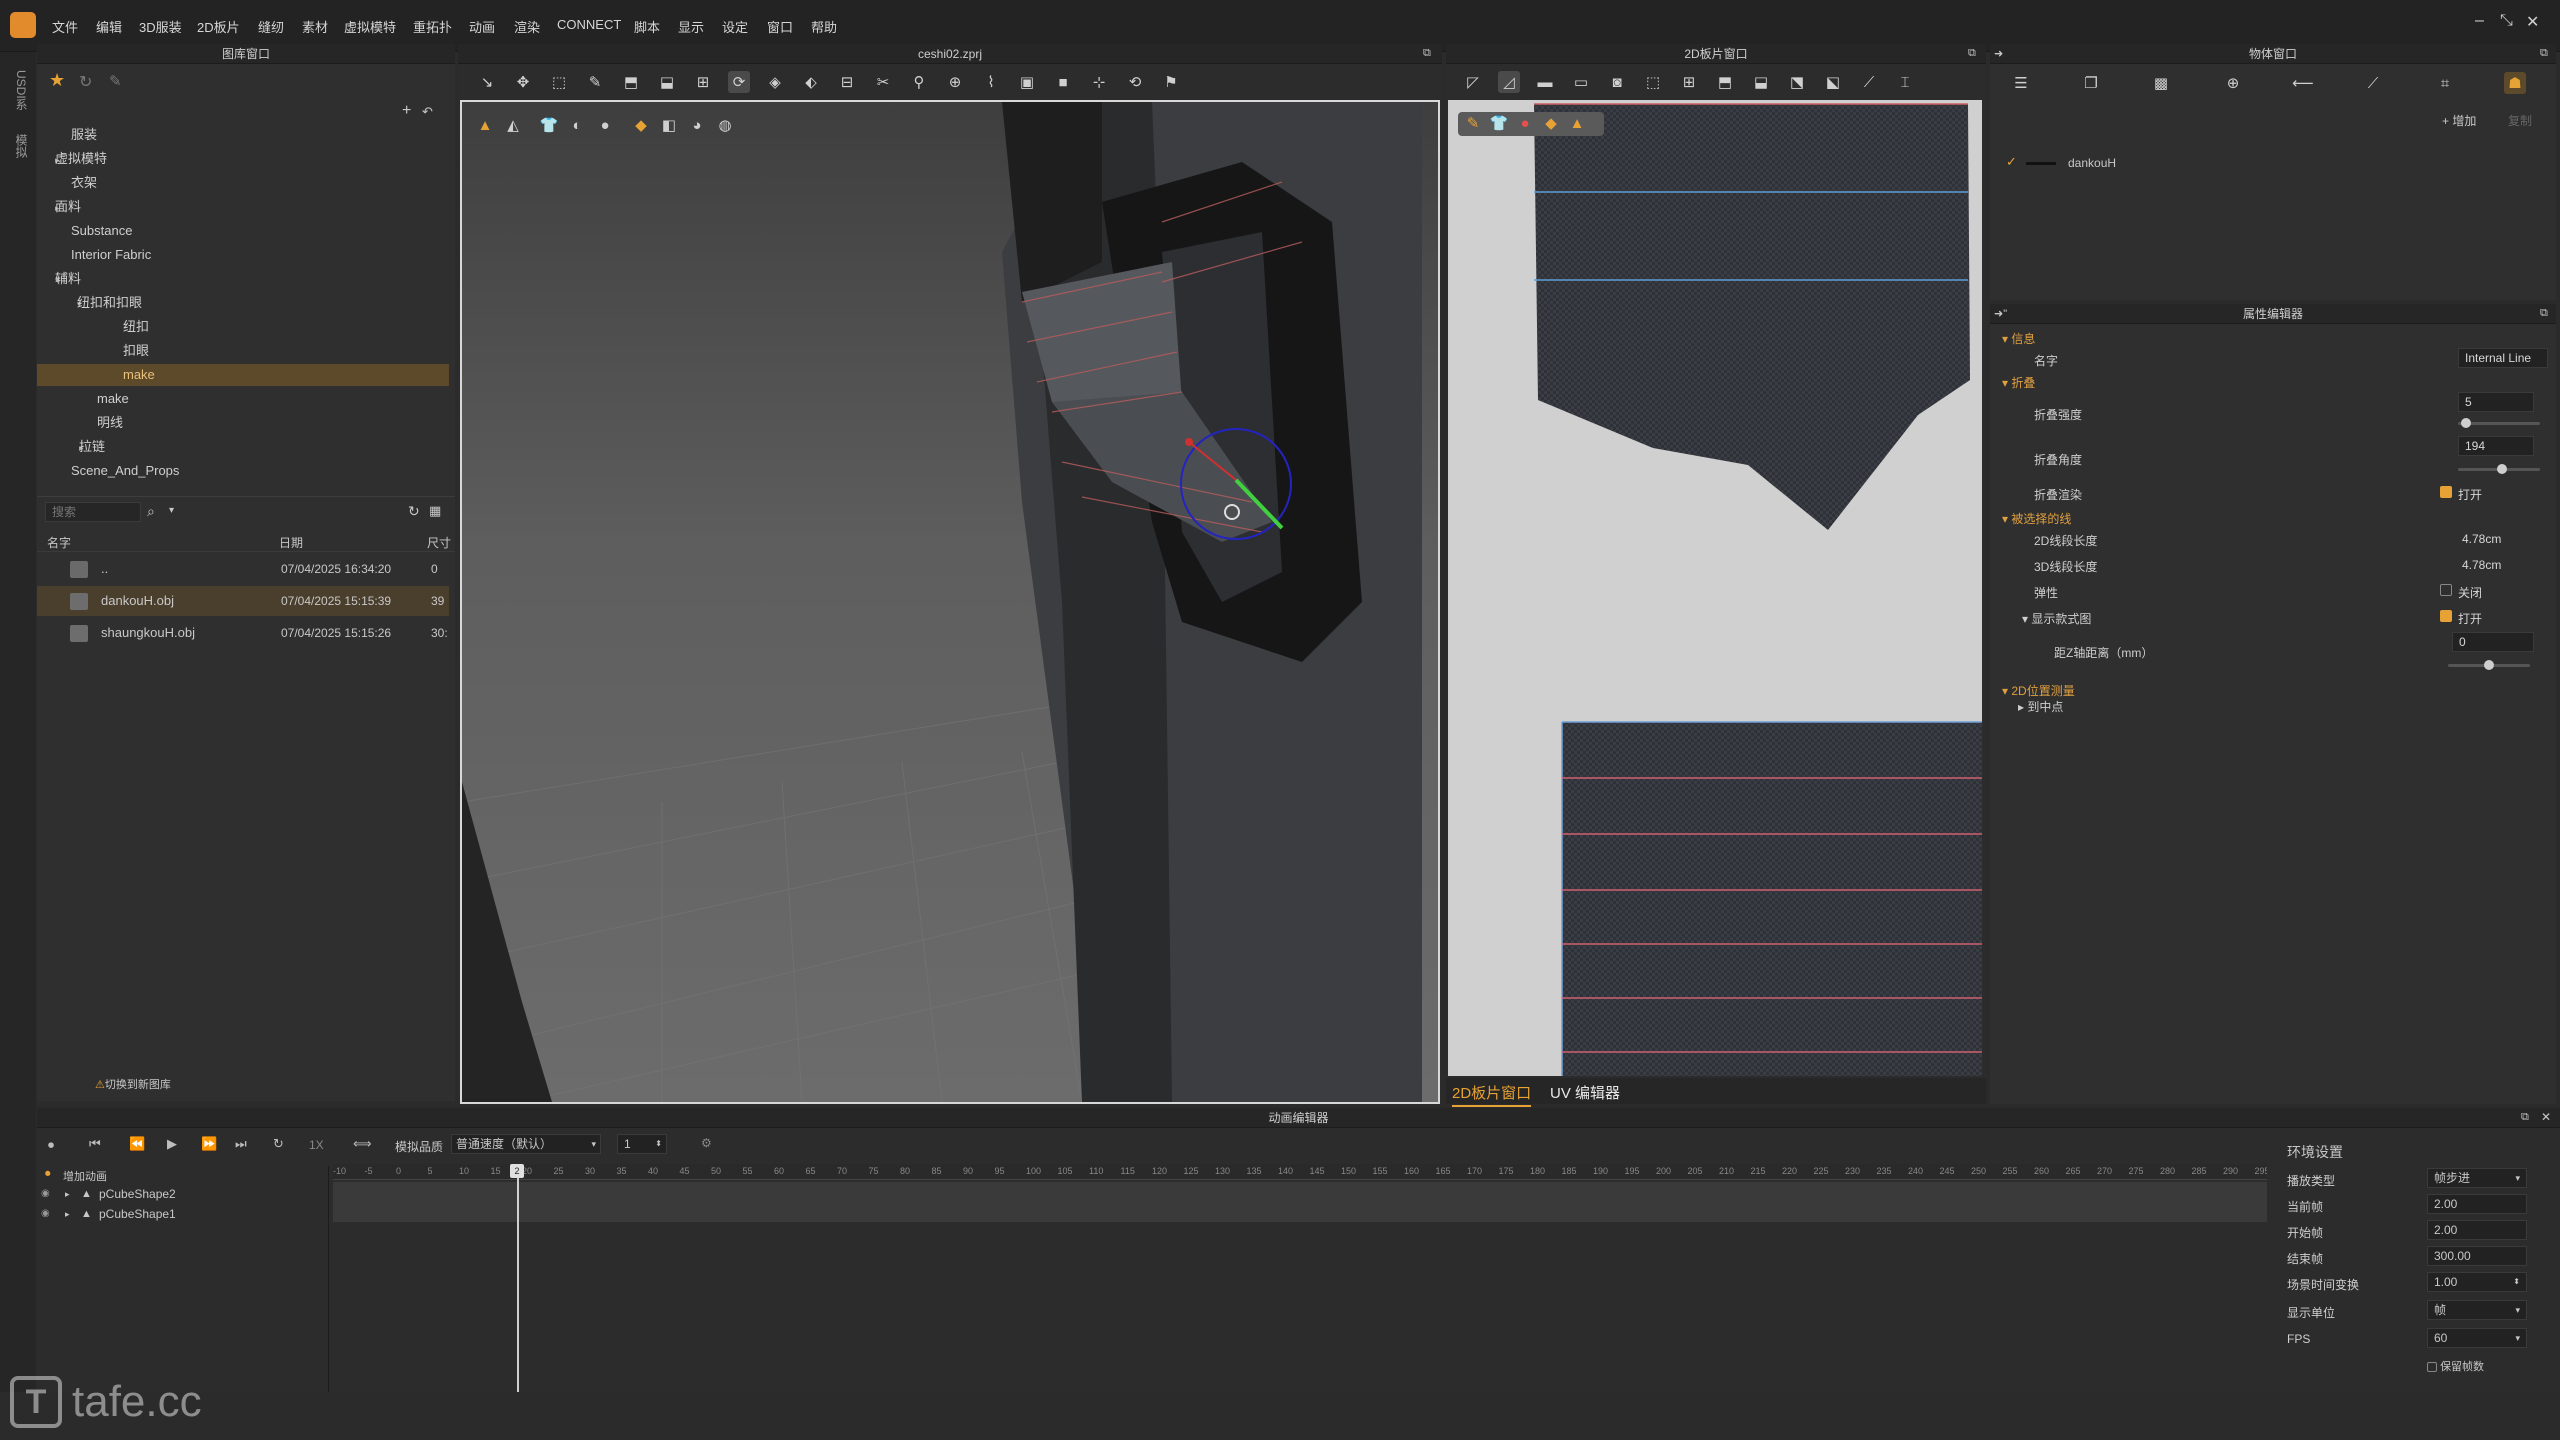 Image resolution: width=2560 pixels, height=1440 pixels. I want to click on internal-polygon-icon: ◙, so click(1617, 82).